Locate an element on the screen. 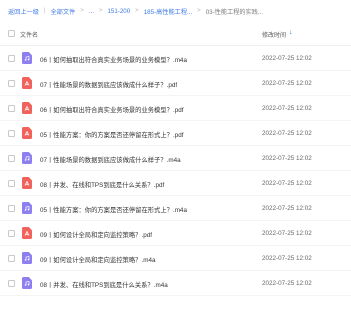 This screenshot has width=351, height=320. file-name: 09丨如何设计全局和定向监控策略？.m4a is located at coordinates (97, 259).